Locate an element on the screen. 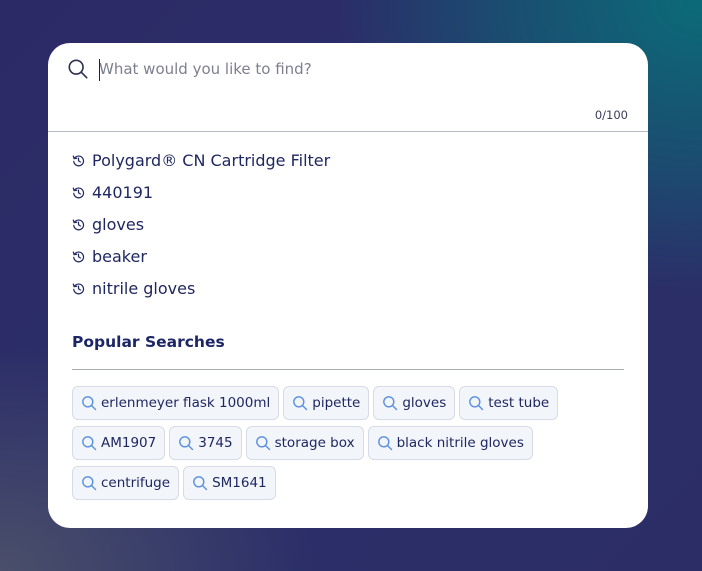 The image size is (702, 571). popular-search-chip: pipette is located at coordinates (326, 403).